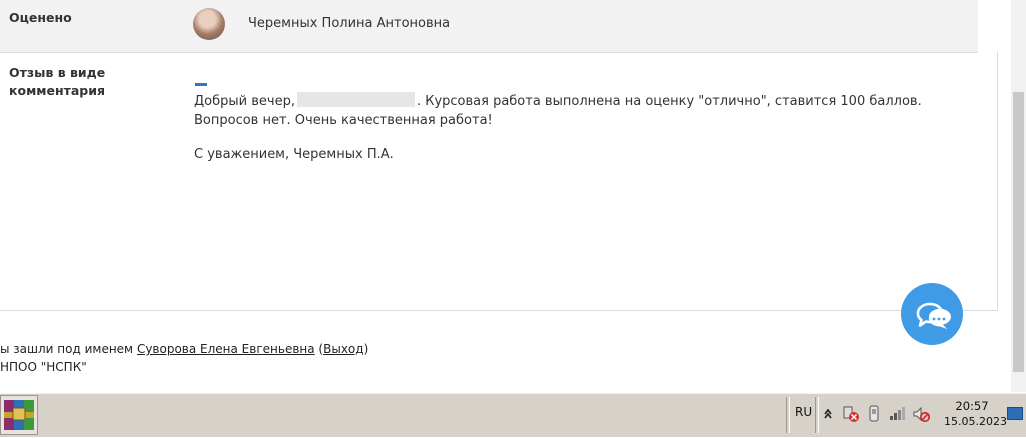 This screenshot has width=1026, height=438. I want to click on signal-bars-icon, so click(898, 415).